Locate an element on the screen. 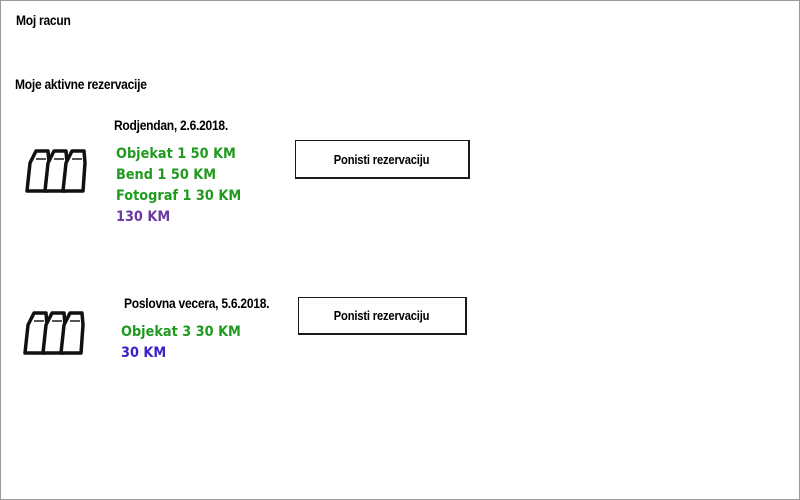 This screenshot has height=500, width=800. reservation-title: Rodjendan, 2.6.2018. is located at coordinates (171, 125).